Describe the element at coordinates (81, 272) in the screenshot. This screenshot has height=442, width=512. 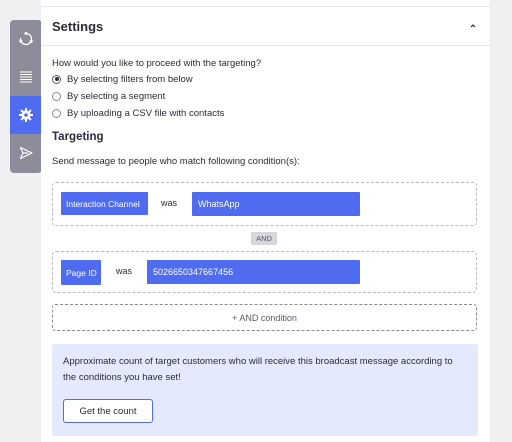
I see `condition-field: Page ID` at that location.